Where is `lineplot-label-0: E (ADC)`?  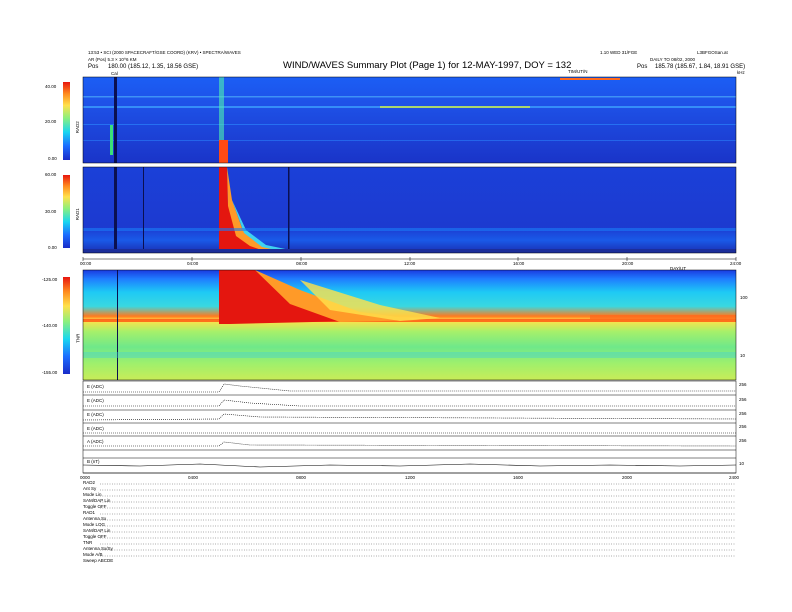
lineplot-label-0: E (ADC) is located at coordinates (95, 386).